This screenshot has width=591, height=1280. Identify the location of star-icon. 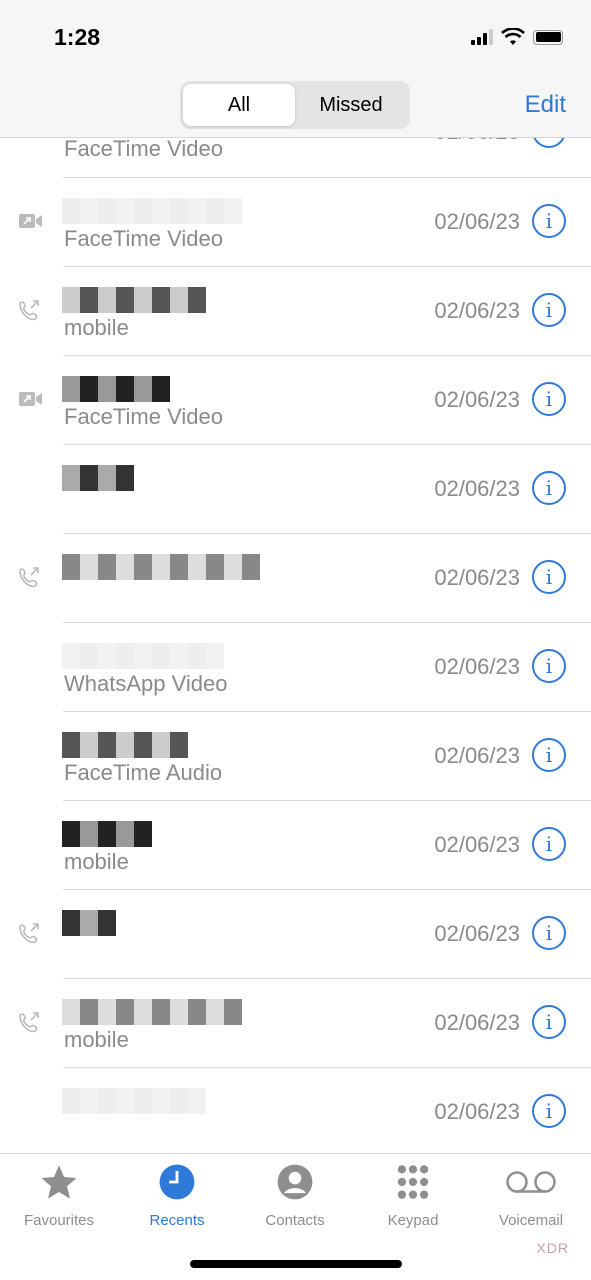
(59, 1182).